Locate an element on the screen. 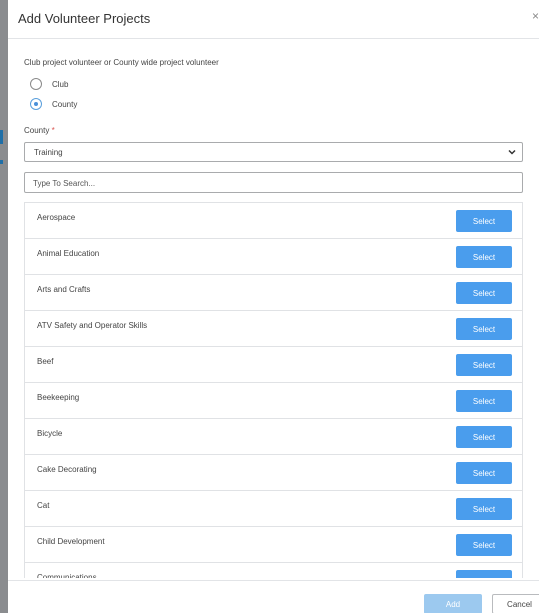 This screenshot has width=539, height=613. radio-button-county is located at coordinates (36, 104).